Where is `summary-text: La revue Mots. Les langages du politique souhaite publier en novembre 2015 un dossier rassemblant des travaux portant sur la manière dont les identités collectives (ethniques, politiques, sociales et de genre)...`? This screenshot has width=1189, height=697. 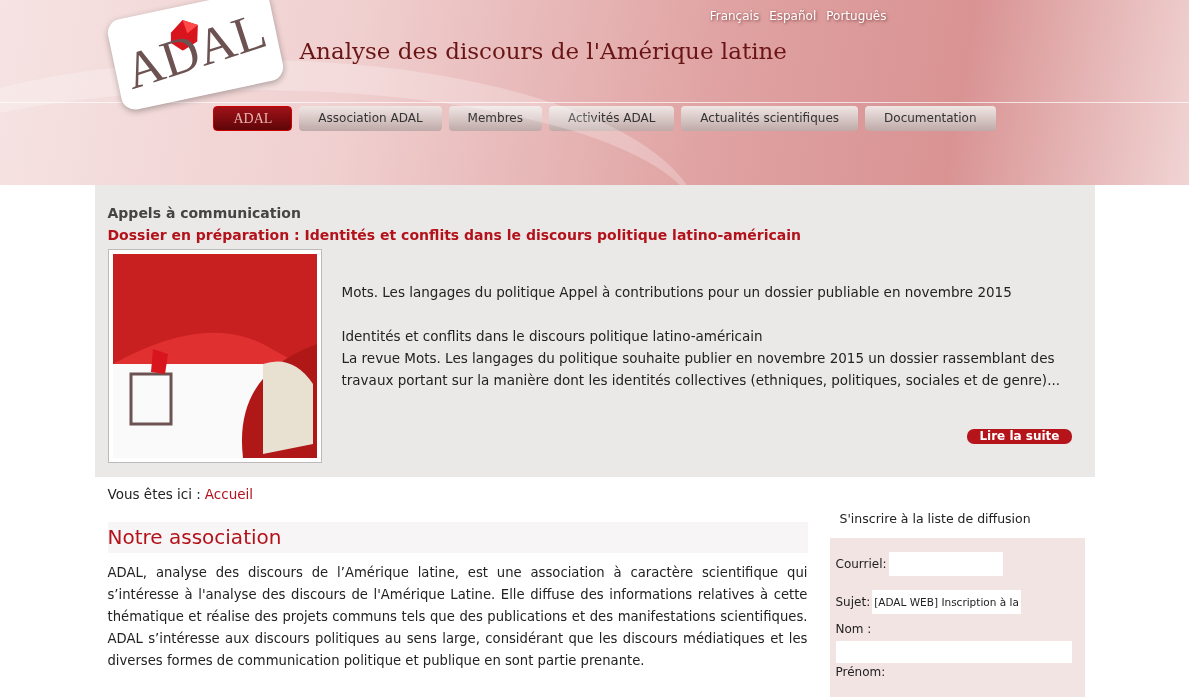
summary-text: La revue Mots. Les langages du politique souhaite publier en novembre 2015 un dossier rassemblant des travaux portant sur la manière dont les identités collectives (ethniques, politiques, sociales et de genre)... is located at coordinates (701, 369).